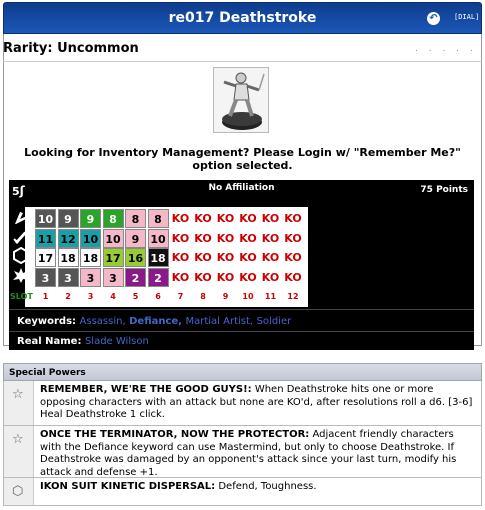 The image size is (485, 510). Describe the element at coordinates (274, 321) in the screenshot. I see `keyword-link: Soldier` at that location.